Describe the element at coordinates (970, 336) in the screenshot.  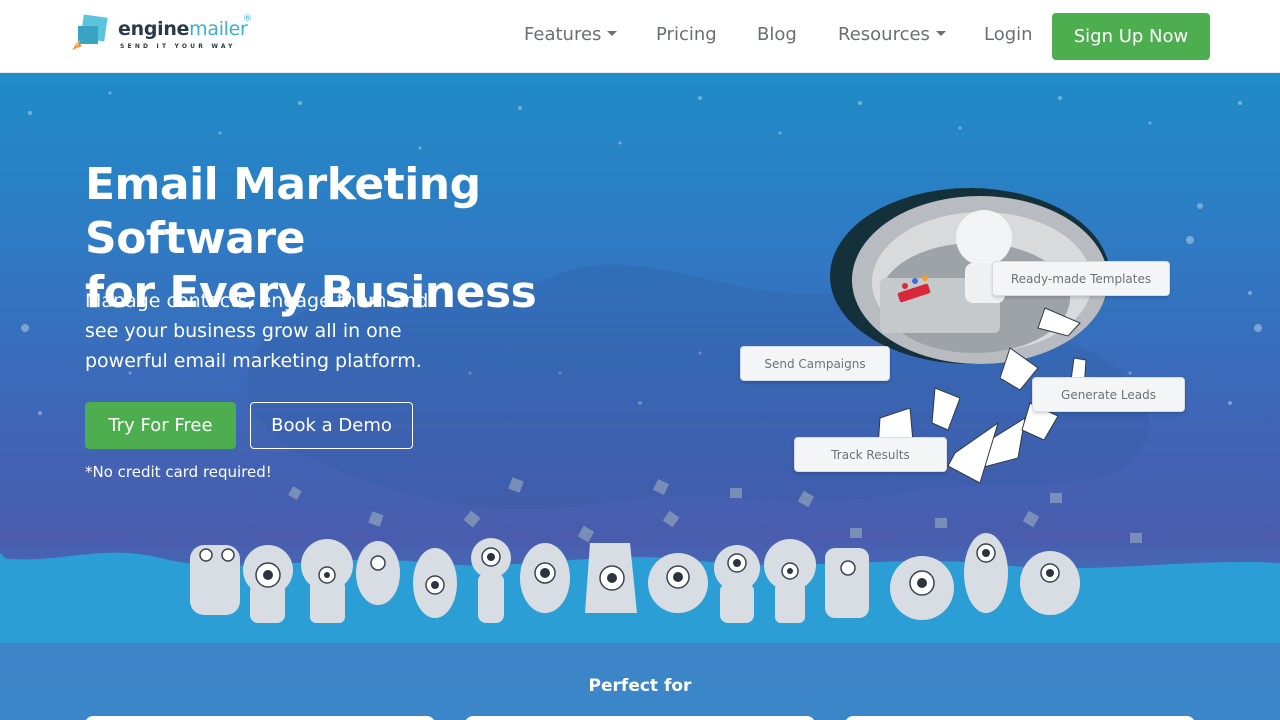
I see `spaceship-illustration` at that location.